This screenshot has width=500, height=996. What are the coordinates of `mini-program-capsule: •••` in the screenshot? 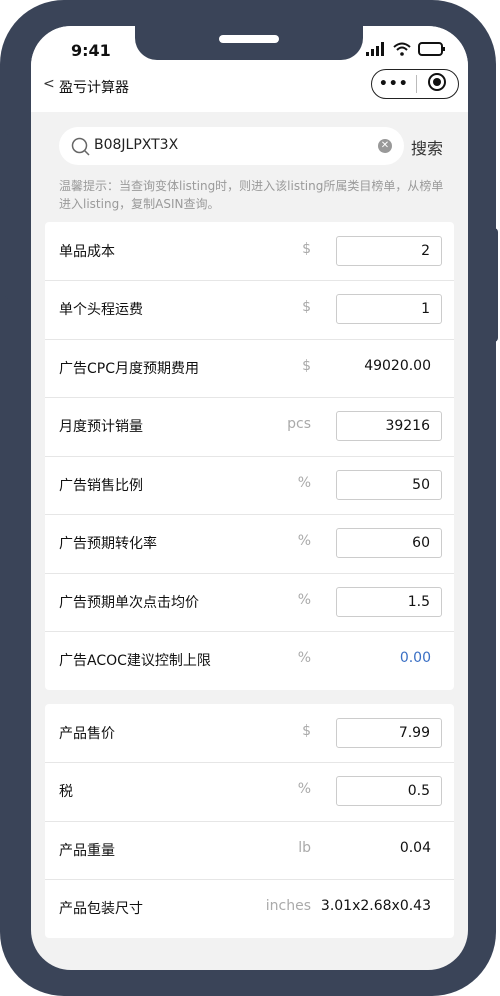 It's located at (415, 84).